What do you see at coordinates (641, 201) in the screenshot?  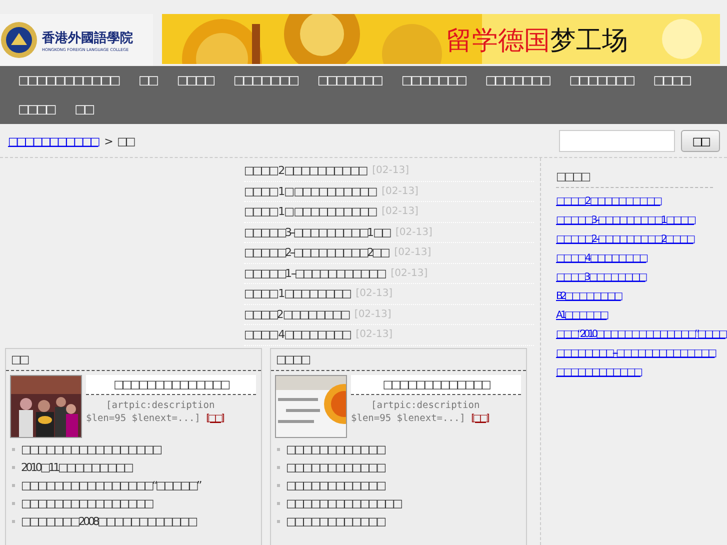 I see `sidebar-link: □□□□ 2 □□□□□□□□□□` at bounding box center [641, 201].